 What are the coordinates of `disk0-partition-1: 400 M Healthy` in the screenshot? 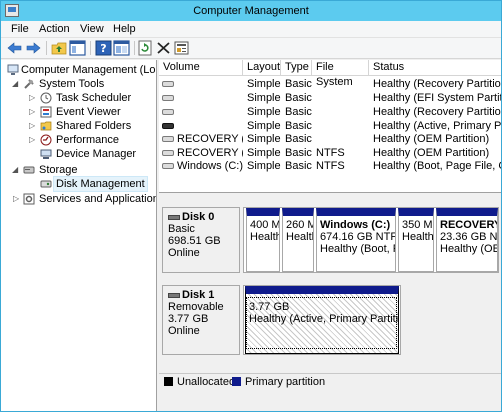 It's located at (263, 240).